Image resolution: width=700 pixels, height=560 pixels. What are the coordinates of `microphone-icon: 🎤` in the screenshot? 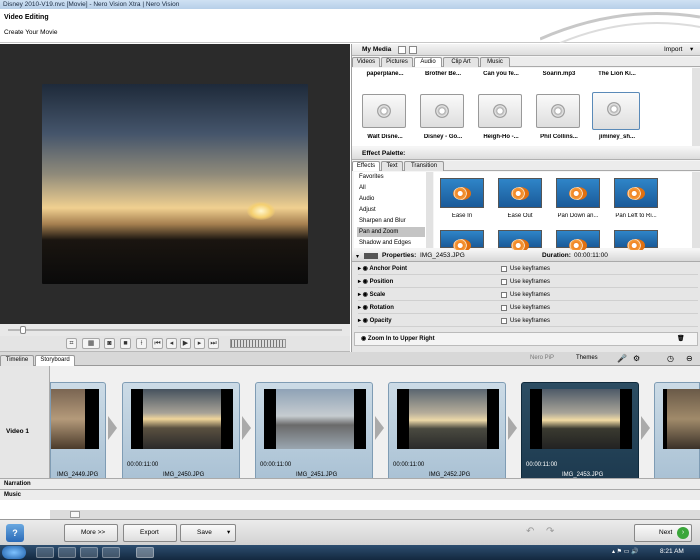 It's located at (622, 358).